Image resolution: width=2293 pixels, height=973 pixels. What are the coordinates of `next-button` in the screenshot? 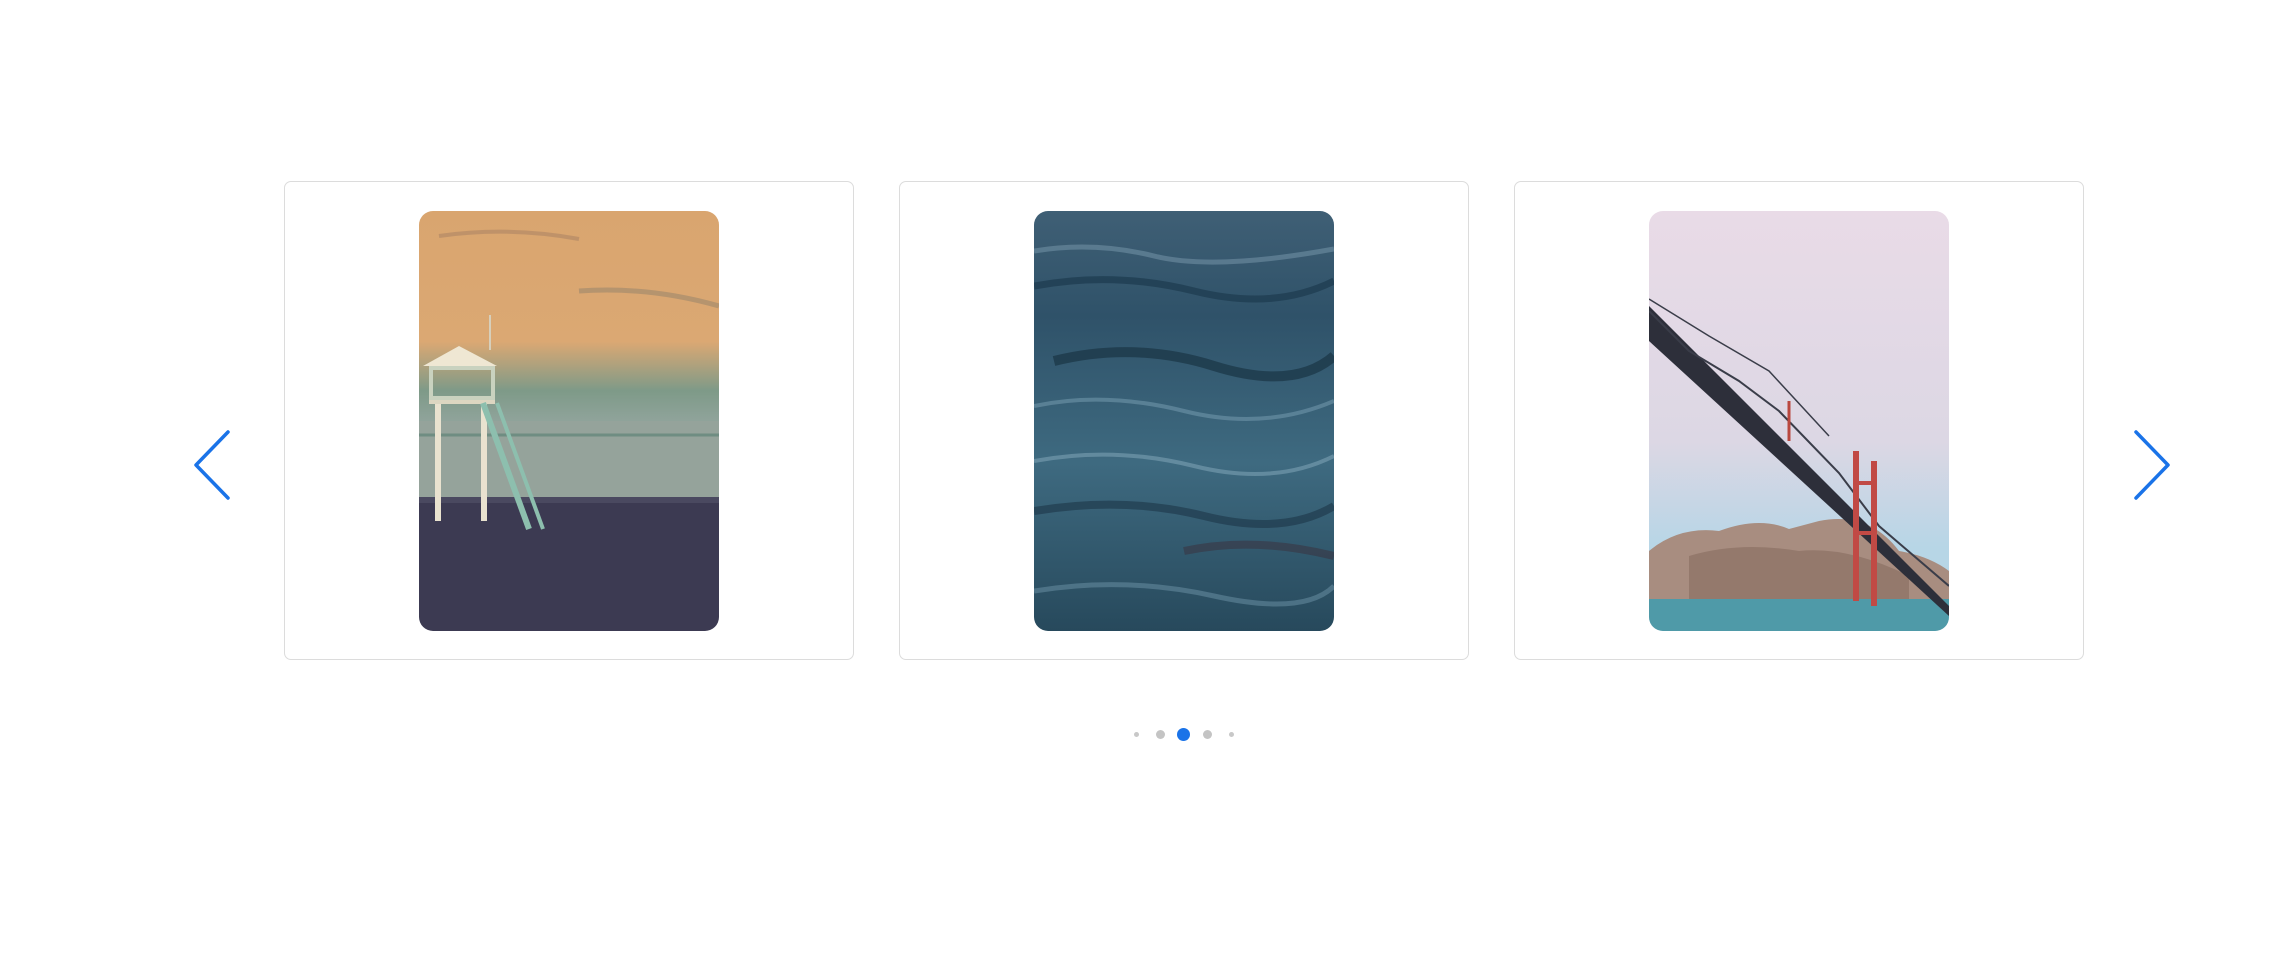 It's located at (2150, 465).